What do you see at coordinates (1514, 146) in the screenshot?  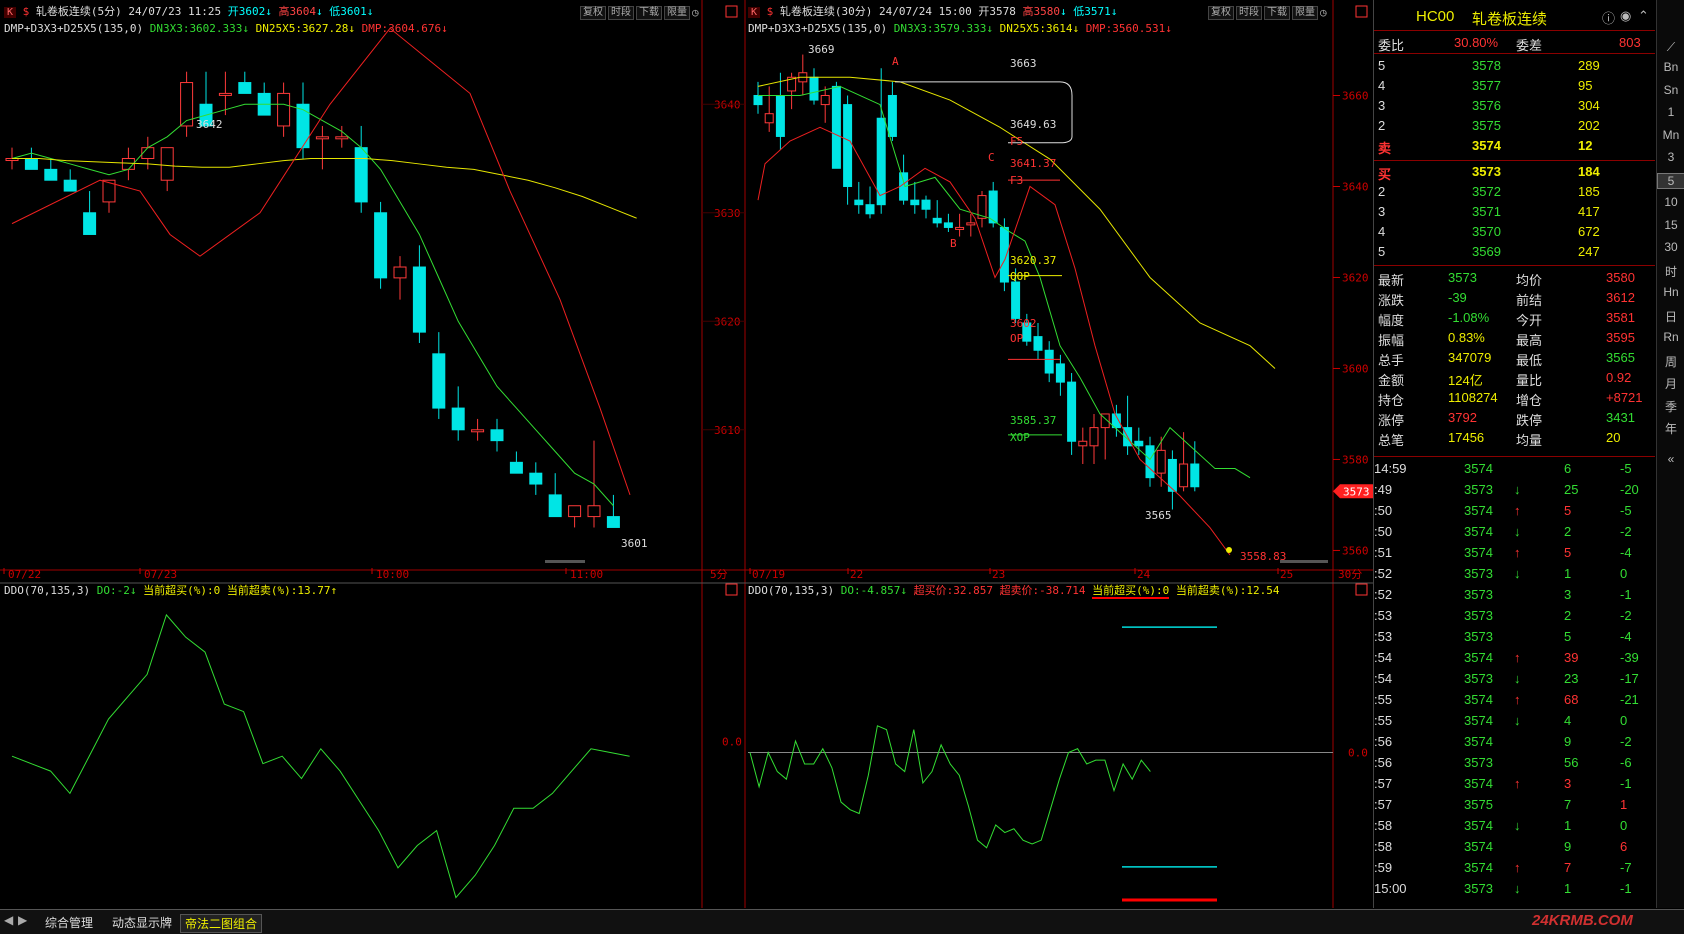 I see `ask-level: 卖 3574 12` at bounding box center [1514, 146].